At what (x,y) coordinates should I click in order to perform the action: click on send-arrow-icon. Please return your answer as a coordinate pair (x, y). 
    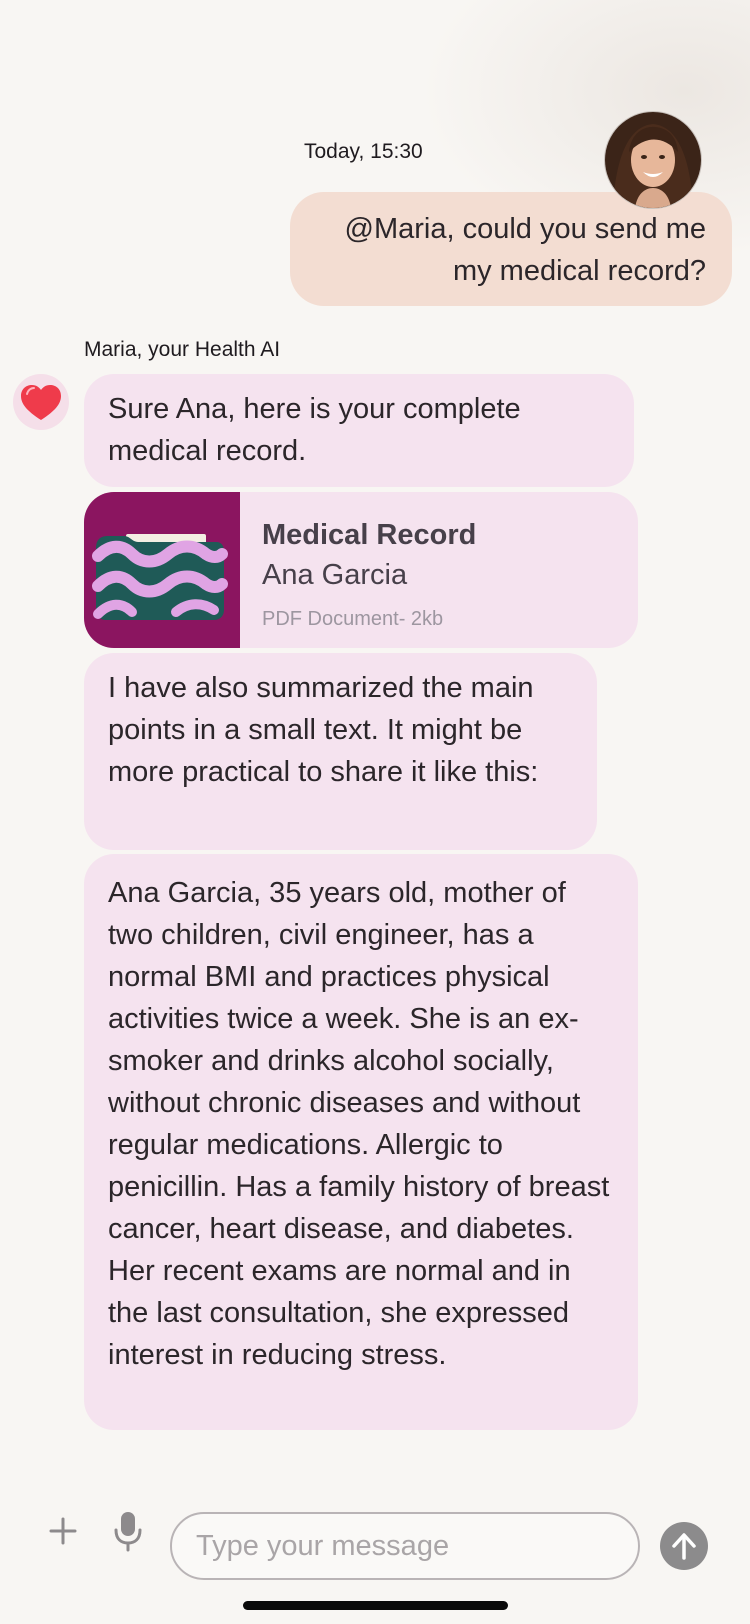
    Looking at the image, I should click on (684, 1546).